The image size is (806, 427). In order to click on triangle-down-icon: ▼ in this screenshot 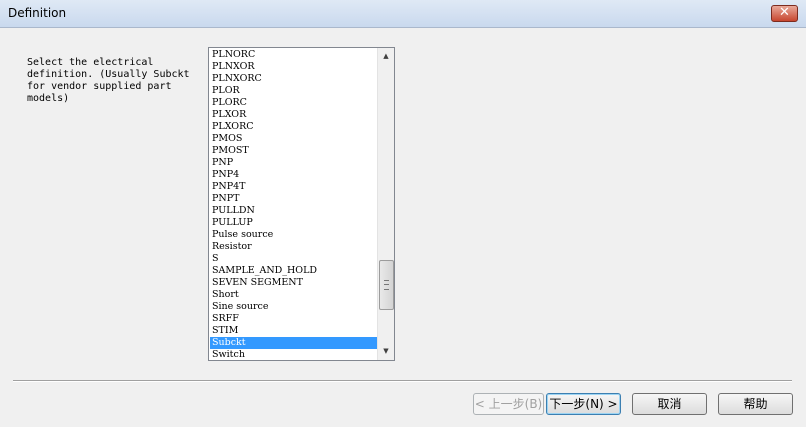, I will do `click(386, 351)`.